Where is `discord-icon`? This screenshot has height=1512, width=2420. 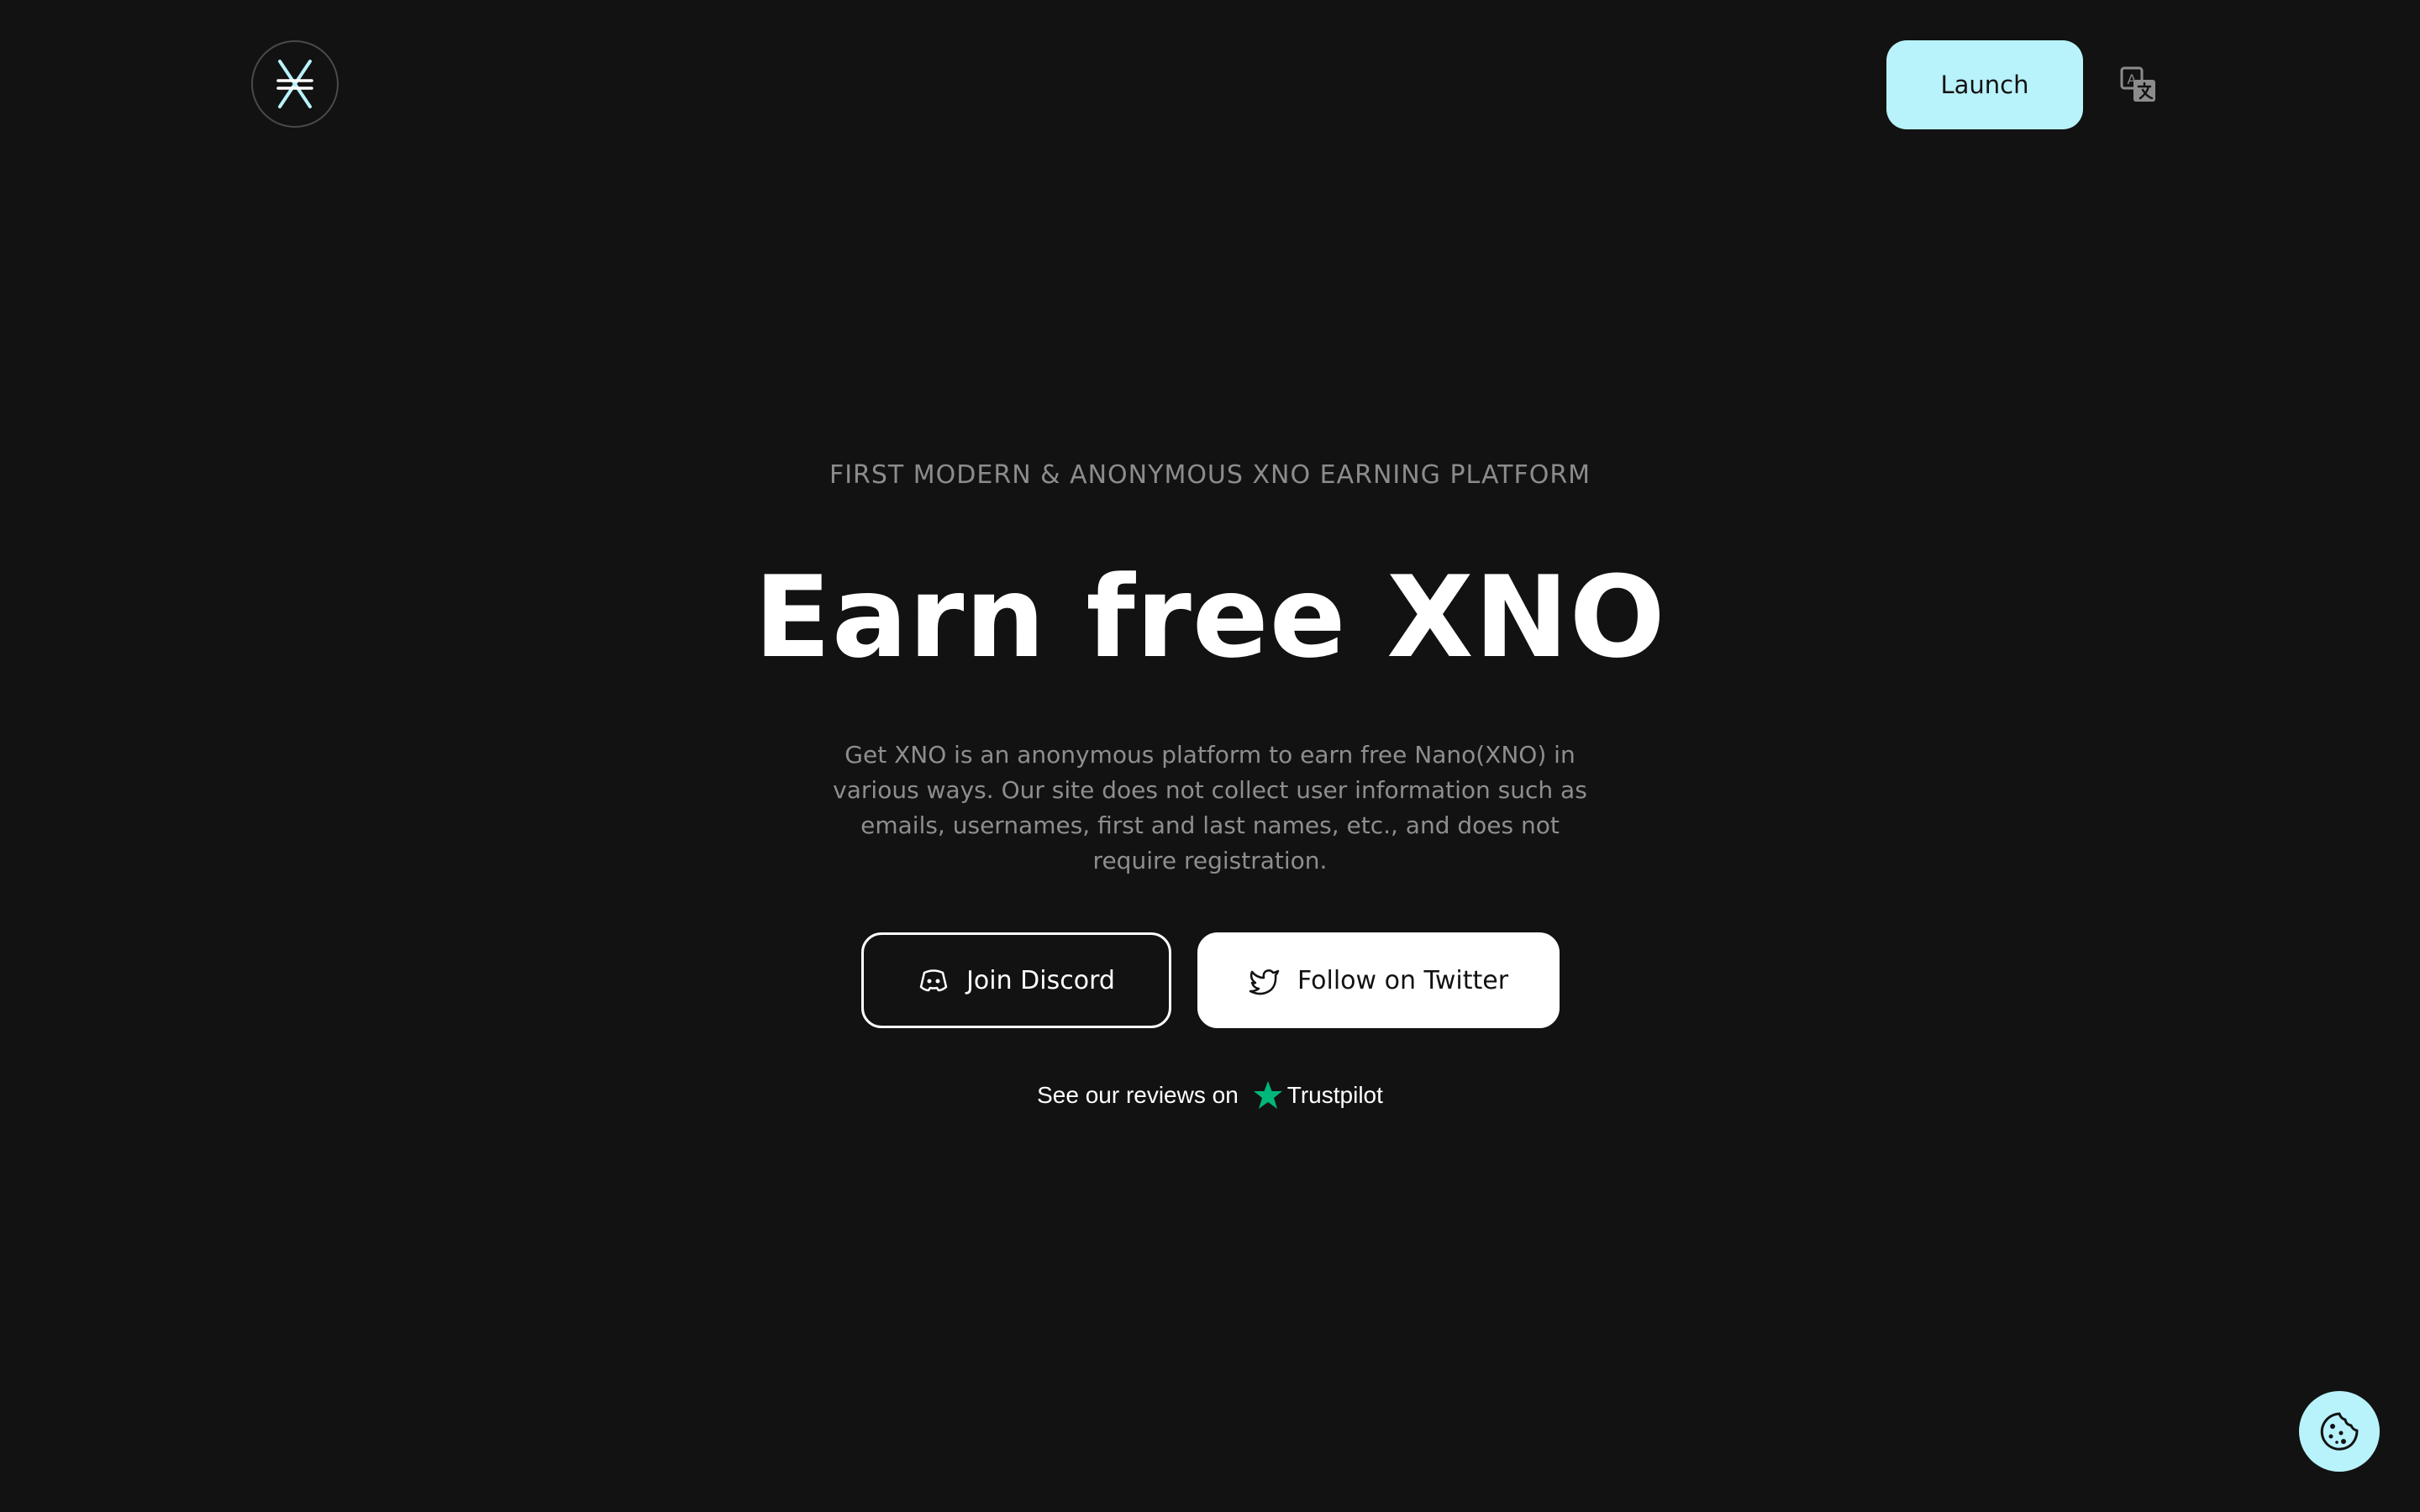
discord-icon is located at coordinates (933, 980).